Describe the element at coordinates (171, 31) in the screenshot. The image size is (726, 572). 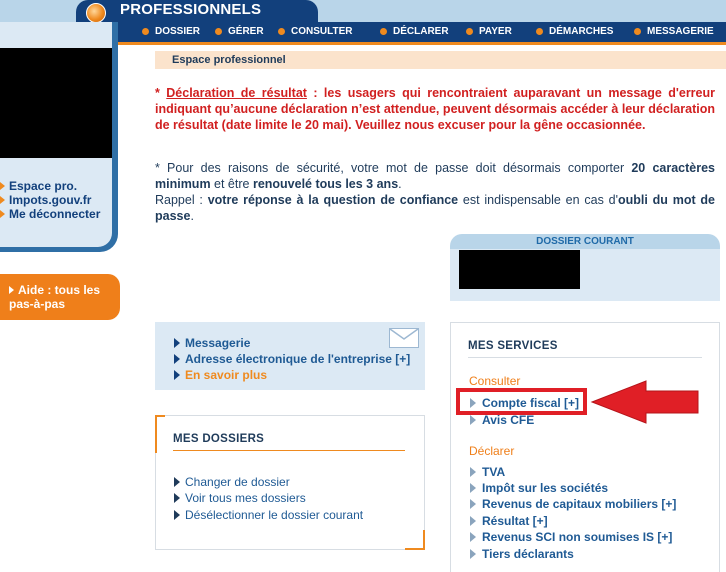
I see `nav-dossier: DOSSIER` at that location.